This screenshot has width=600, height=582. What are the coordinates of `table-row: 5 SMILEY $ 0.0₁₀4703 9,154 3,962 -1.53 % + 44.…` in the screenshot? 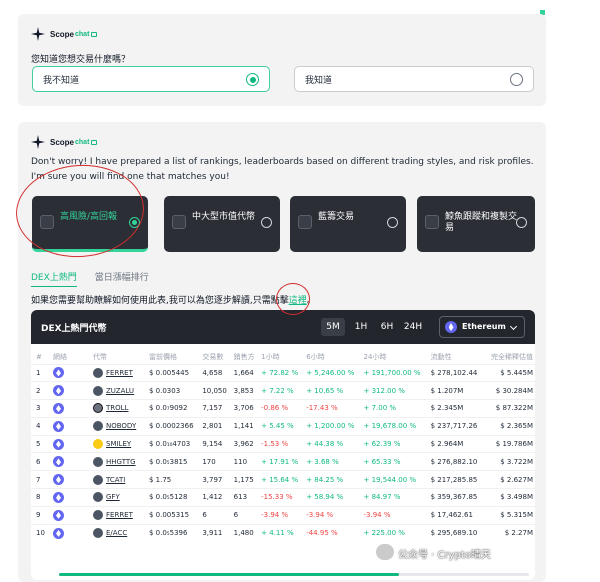 It's located at (283, 443).